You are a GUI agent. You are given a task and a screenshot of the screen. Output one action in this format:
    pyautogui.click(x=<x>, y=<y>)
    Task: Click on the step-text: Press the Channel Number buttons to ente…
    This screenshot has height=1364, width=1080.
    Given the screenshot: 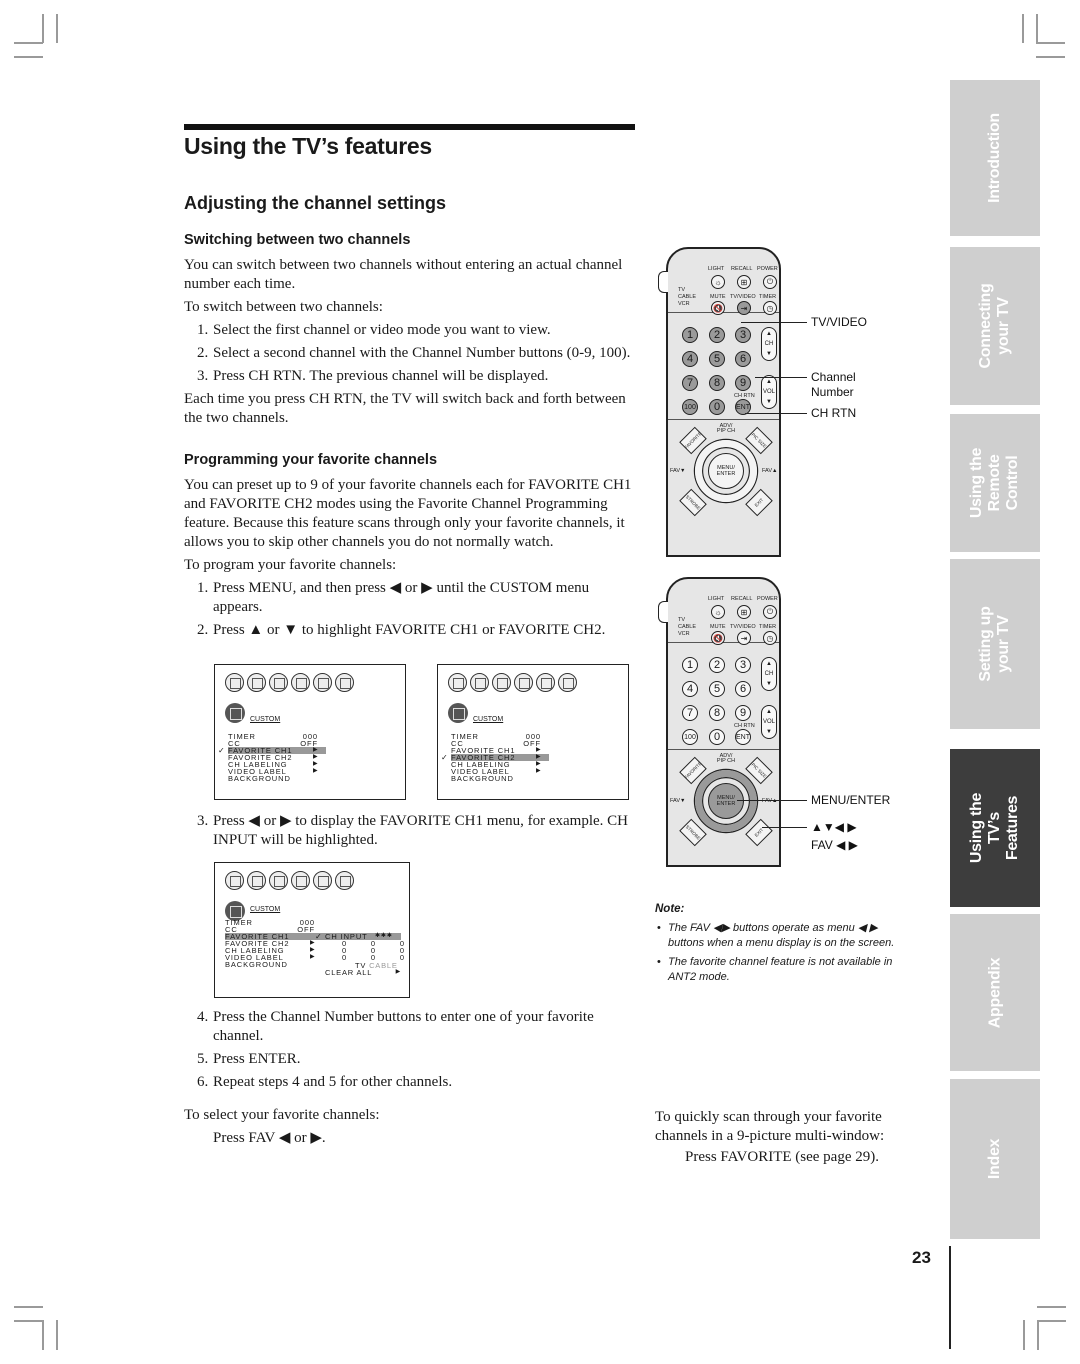 What is the action you would take?
    pyautogui.click(x=403, y=1026)
    